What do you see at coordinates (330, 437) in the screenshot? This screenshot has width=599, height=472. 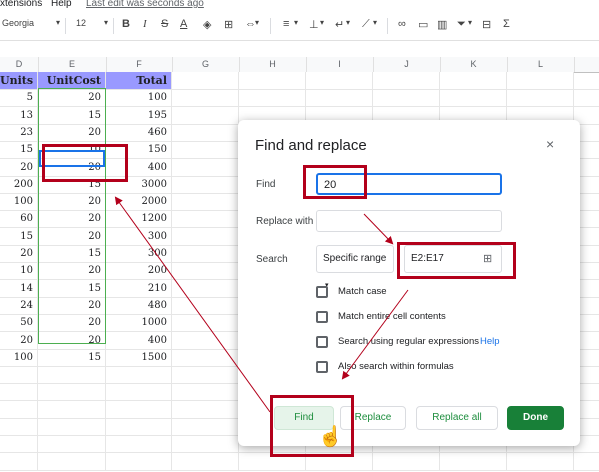 I see `hand-cursor-icon: ☝` at bounding box center [330, 437].